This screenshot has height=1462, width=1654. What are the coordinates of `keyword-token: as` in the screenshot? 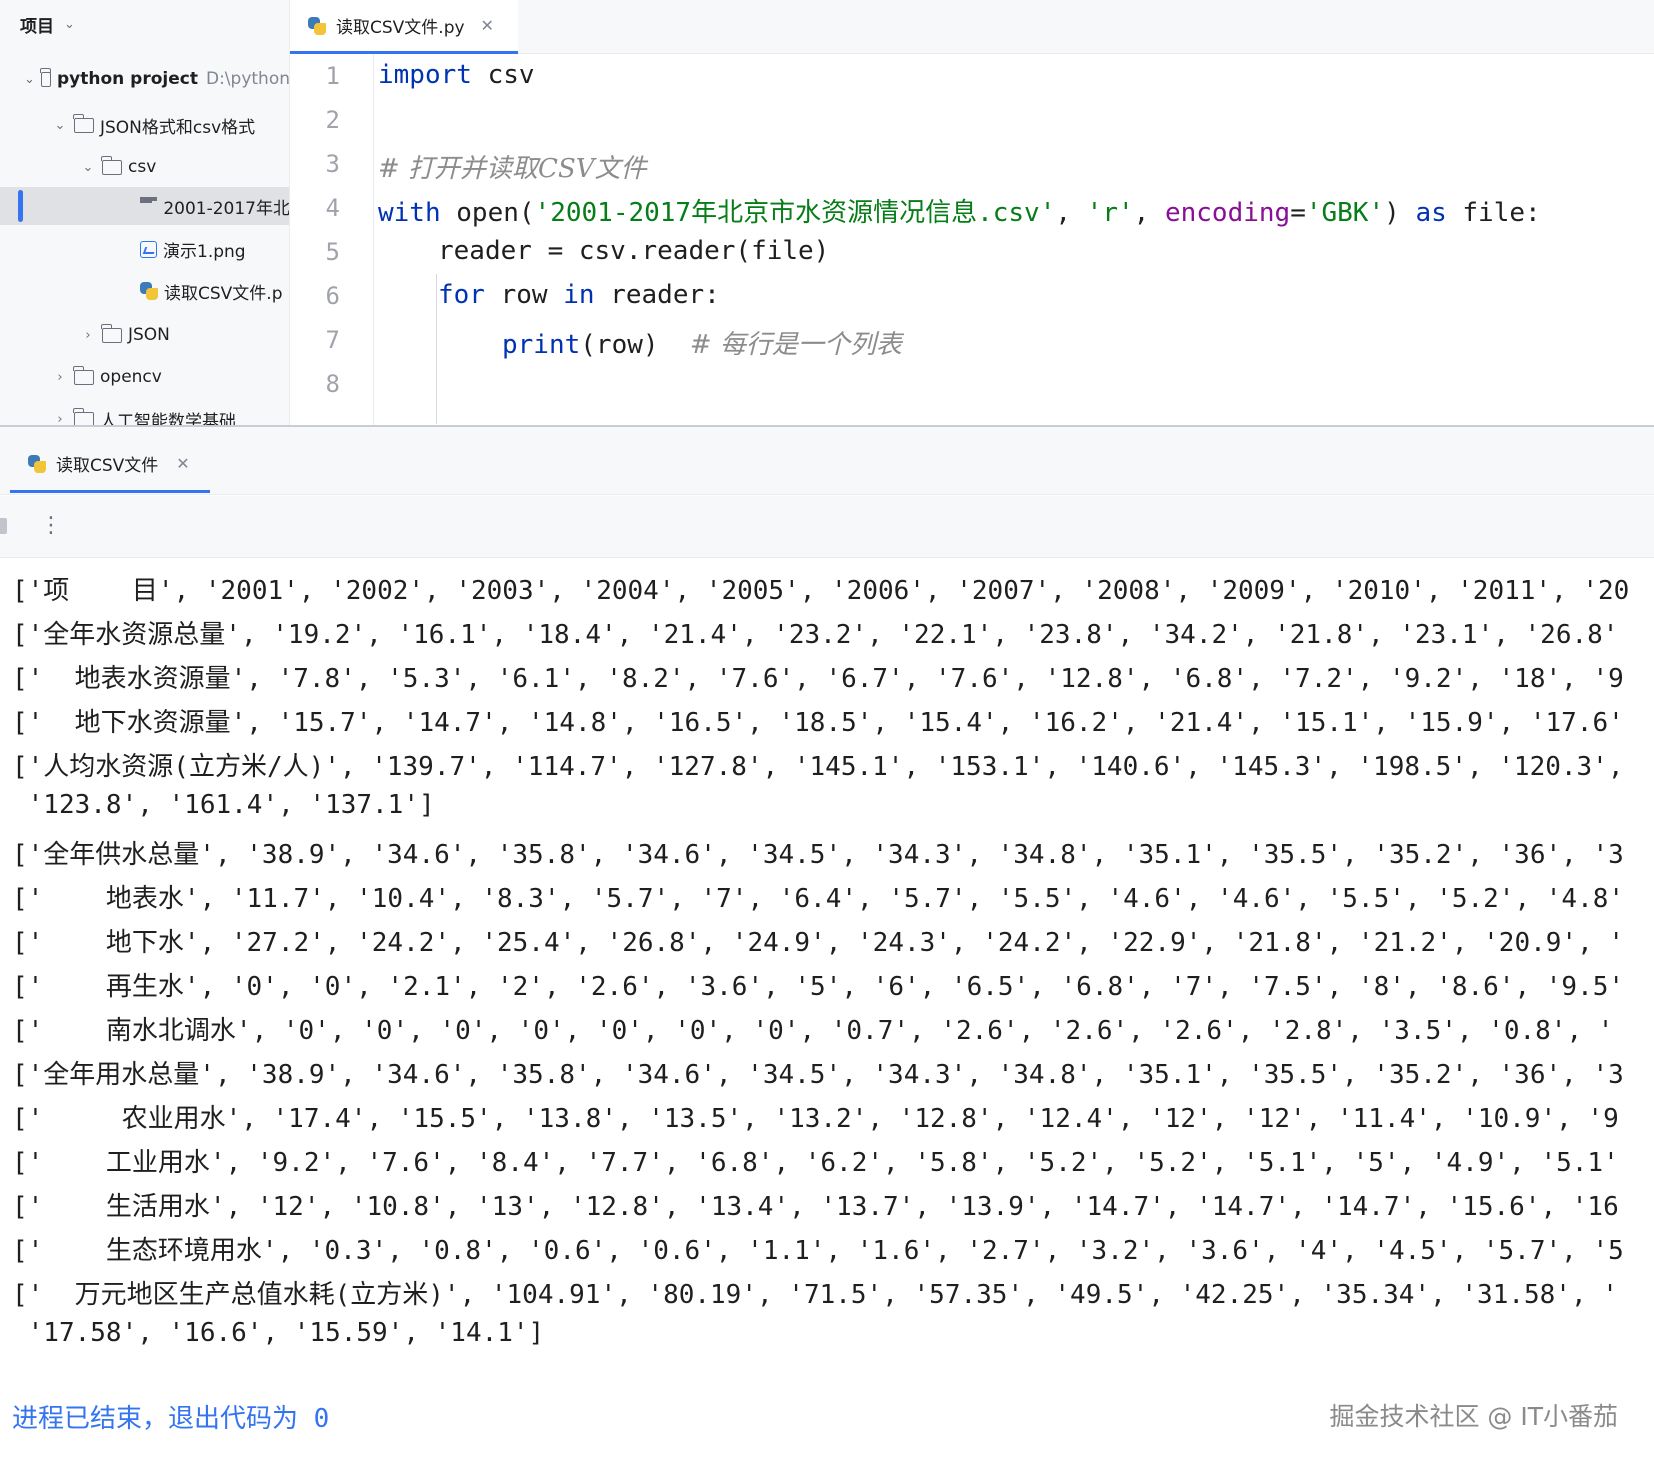 It's located at (1431, 213).